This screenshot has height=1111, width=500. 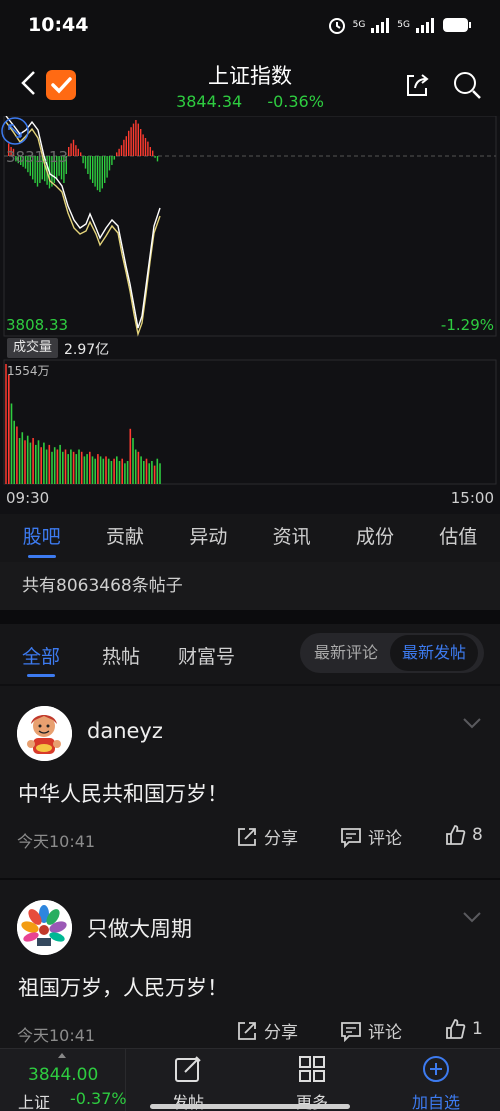 I want to click on post-filter-bar: 全部 热帖 财富号 最新评论 最新发帖, so click(x=250, y=654).